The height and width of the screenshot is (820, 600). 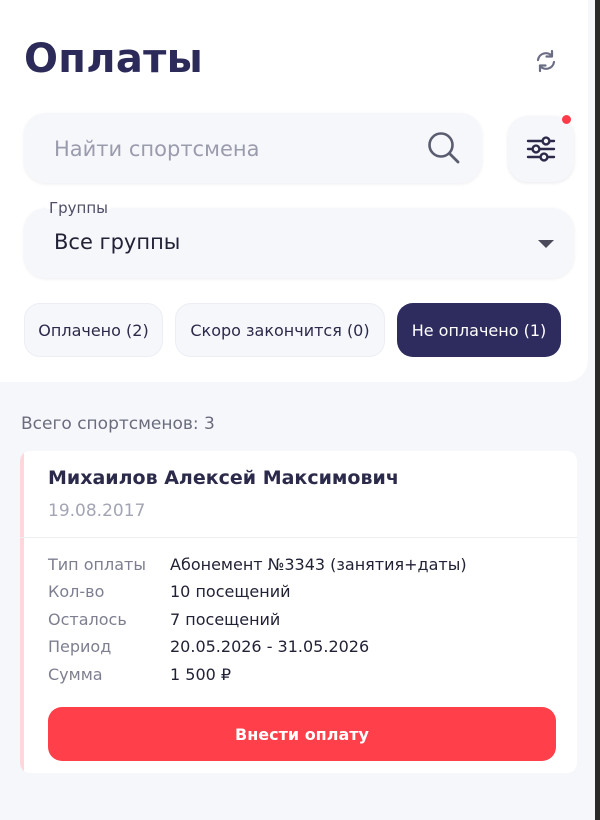 I want to click on chevron-down-icon, so click(x=546, y=244).